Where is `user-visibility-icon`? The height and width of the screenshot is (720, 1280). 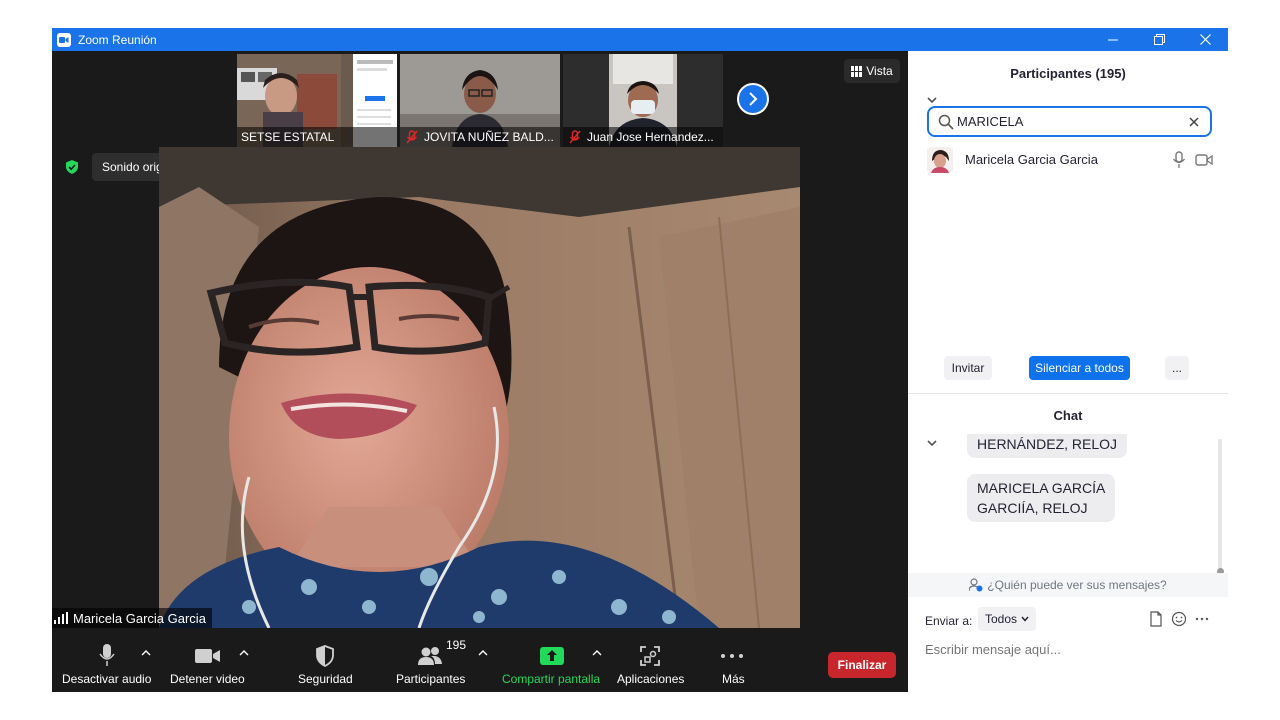
user-visibility-icon is located at coordinates (976, 585).